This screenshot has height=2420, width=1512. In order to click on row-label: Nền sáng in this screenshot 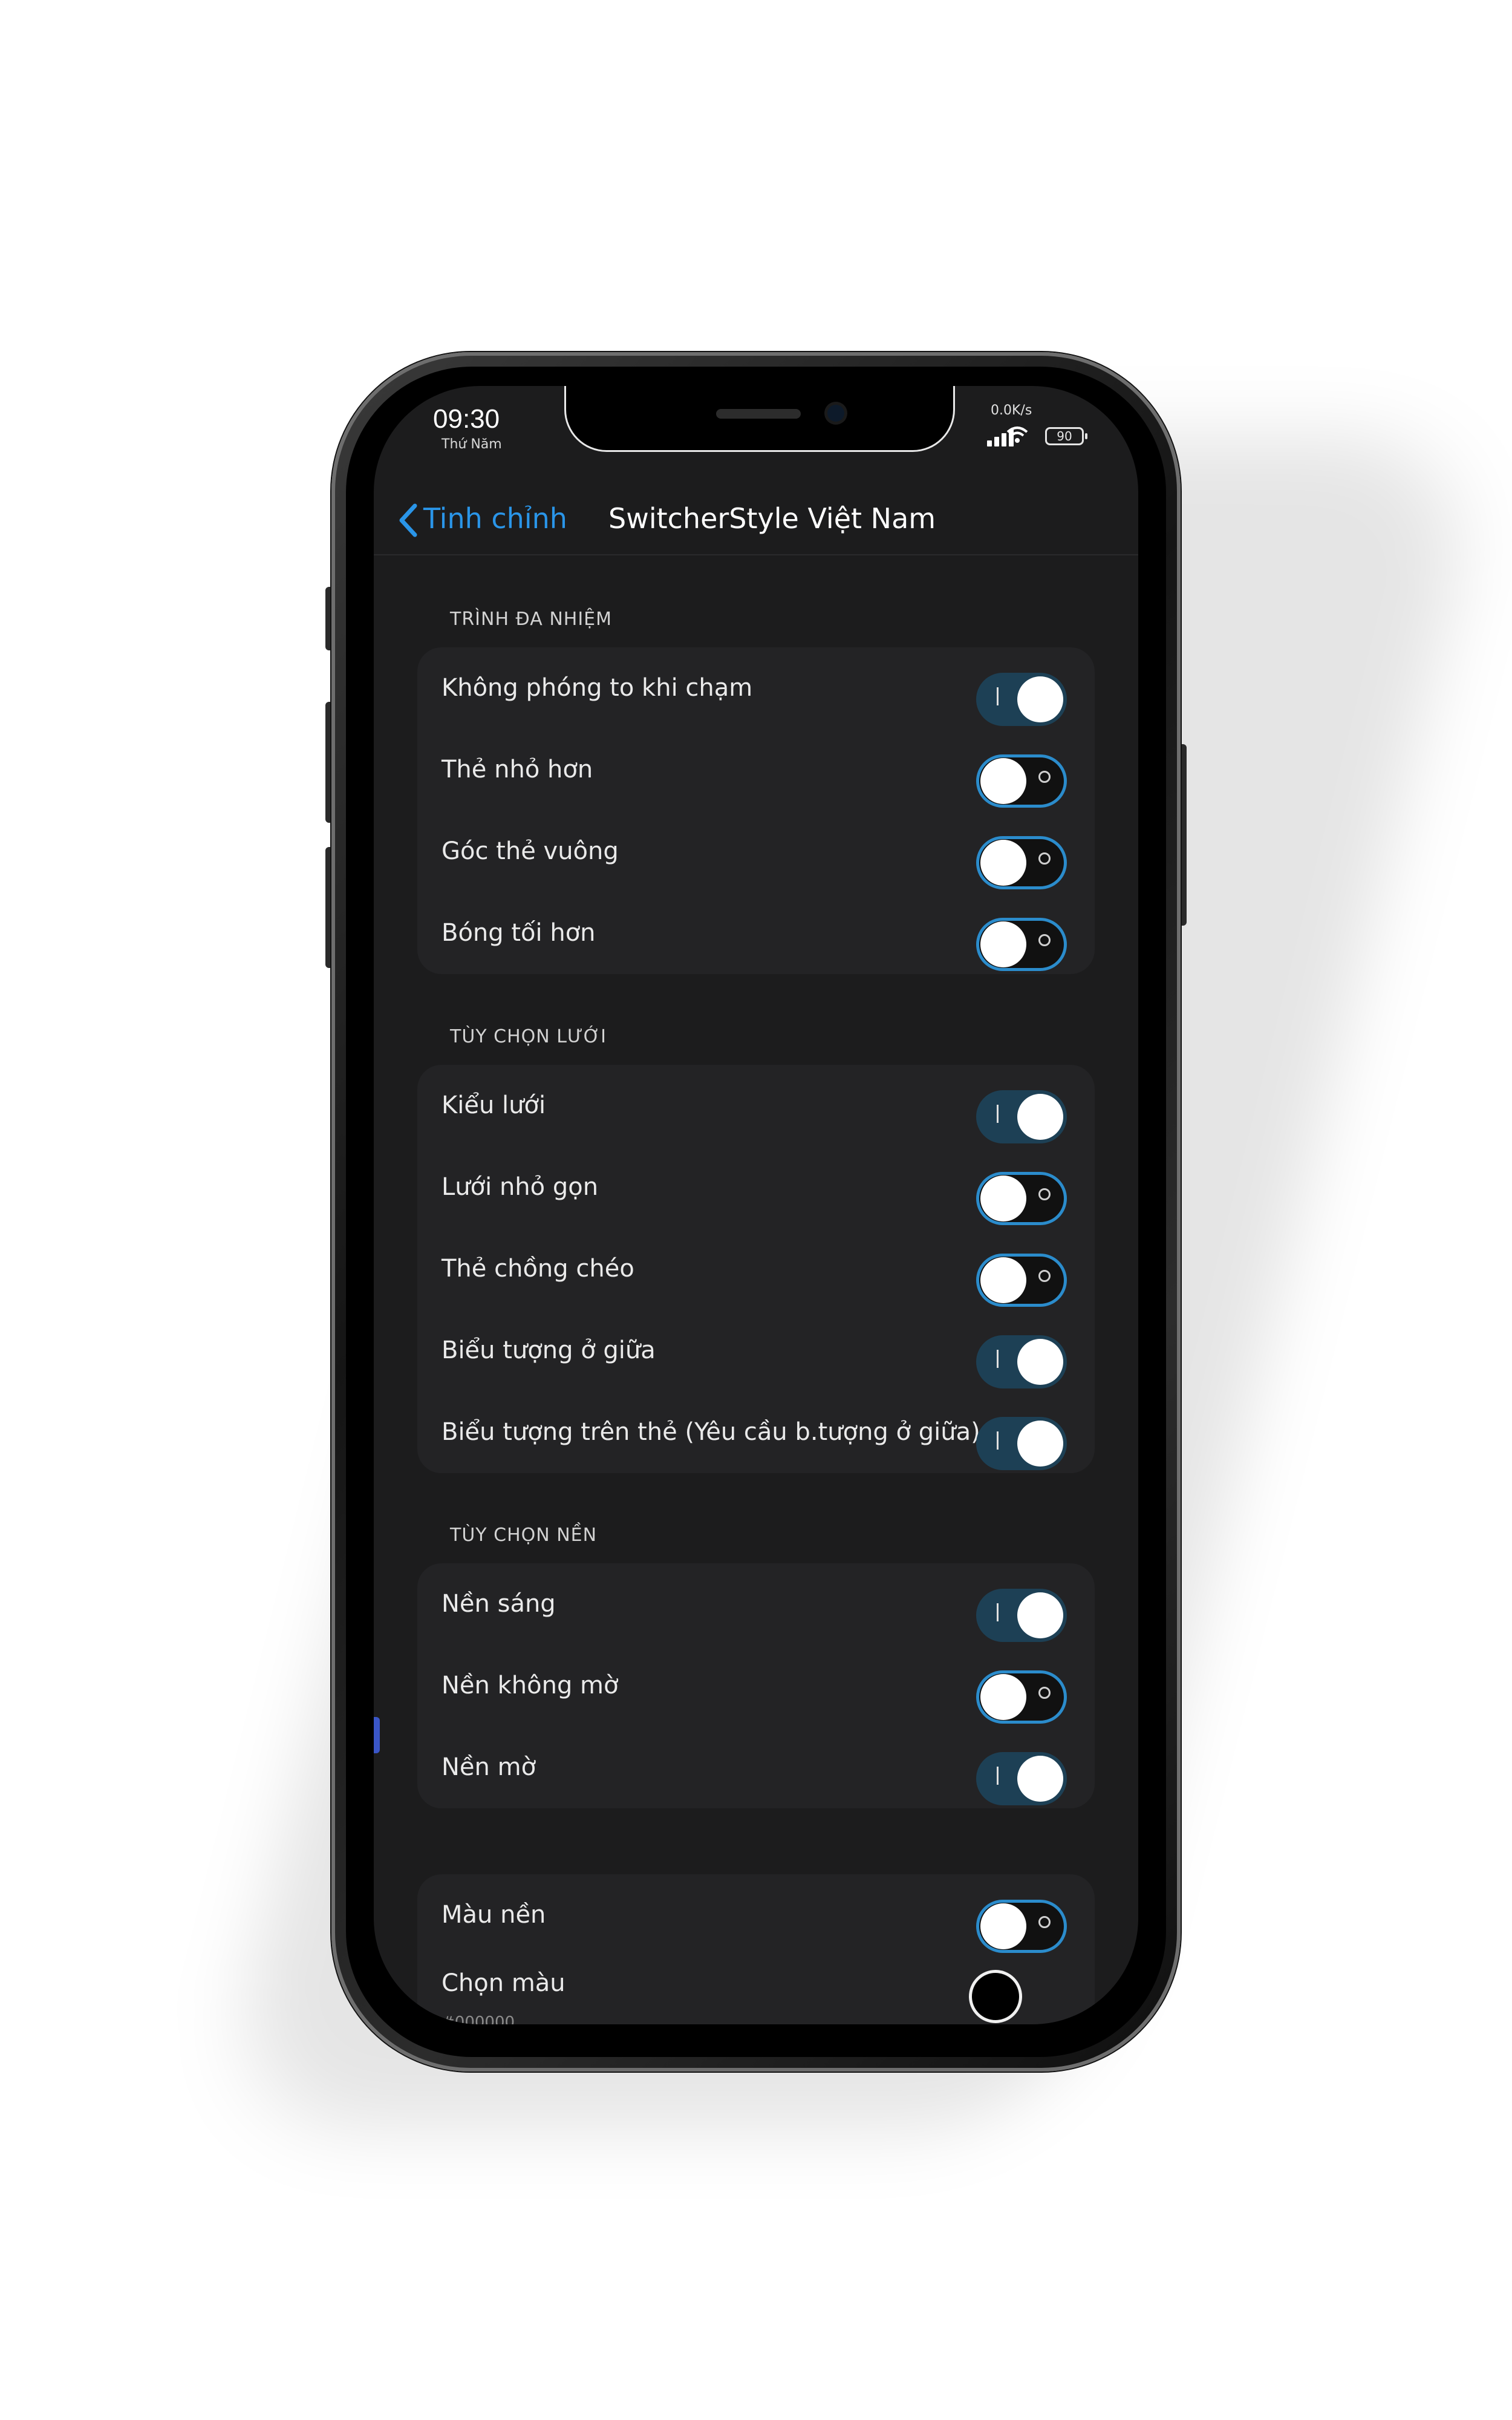, I will do `click(499, 1604)`.